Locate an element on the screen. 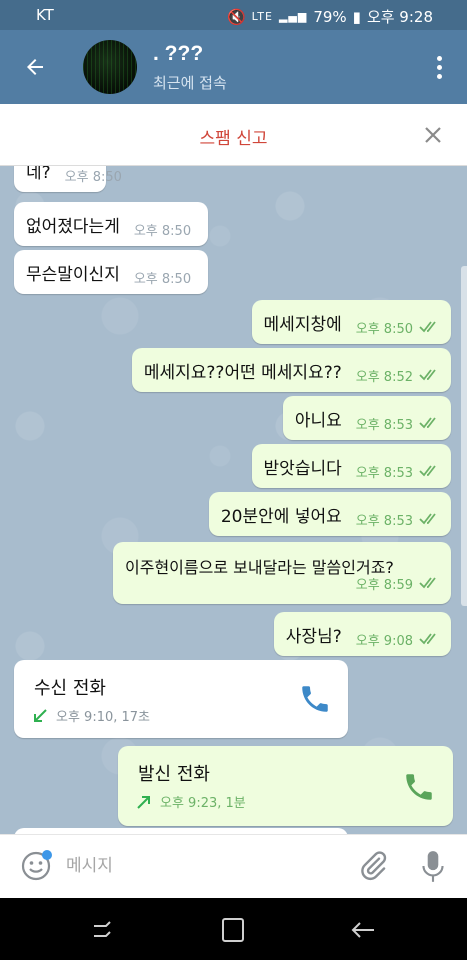 The width and height of the screenshot is (467, 960). message-text: 메세지요??어떤 메세지요?? is located at coordinates (242, 372).